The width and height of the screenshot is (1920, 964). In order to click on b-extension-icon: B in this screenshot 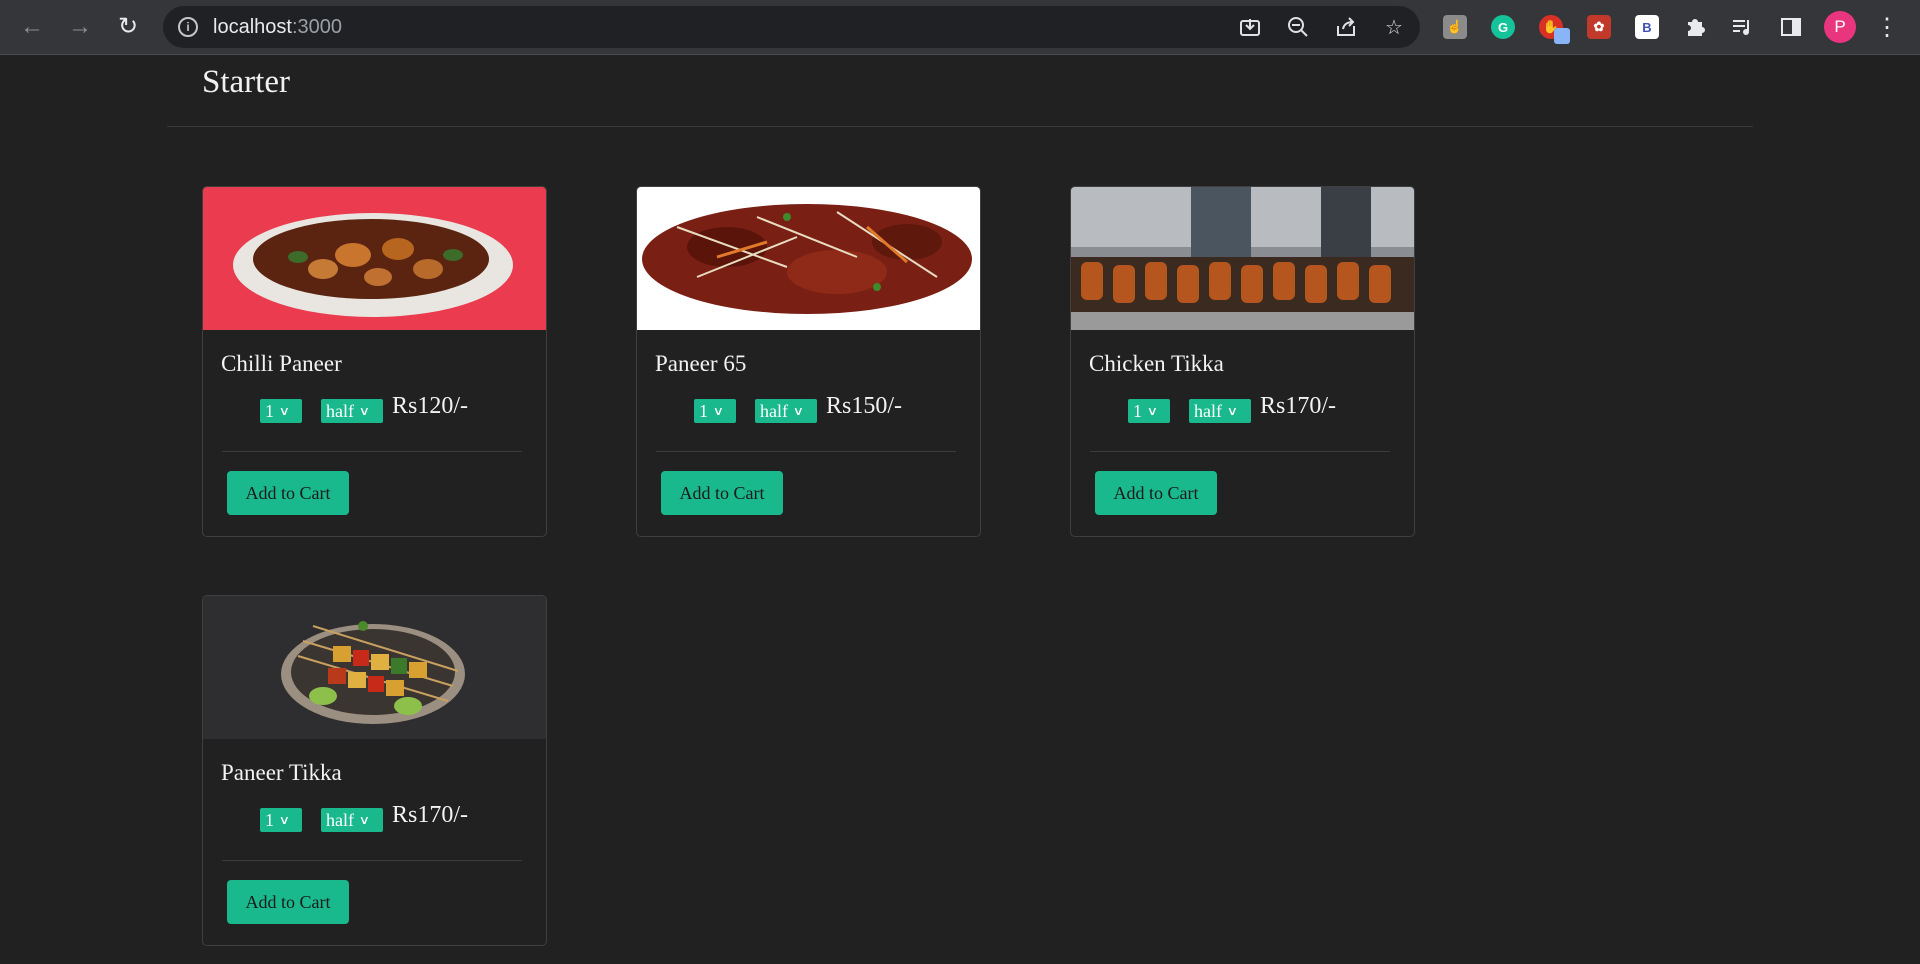, I will do `click(1647, 27)`.